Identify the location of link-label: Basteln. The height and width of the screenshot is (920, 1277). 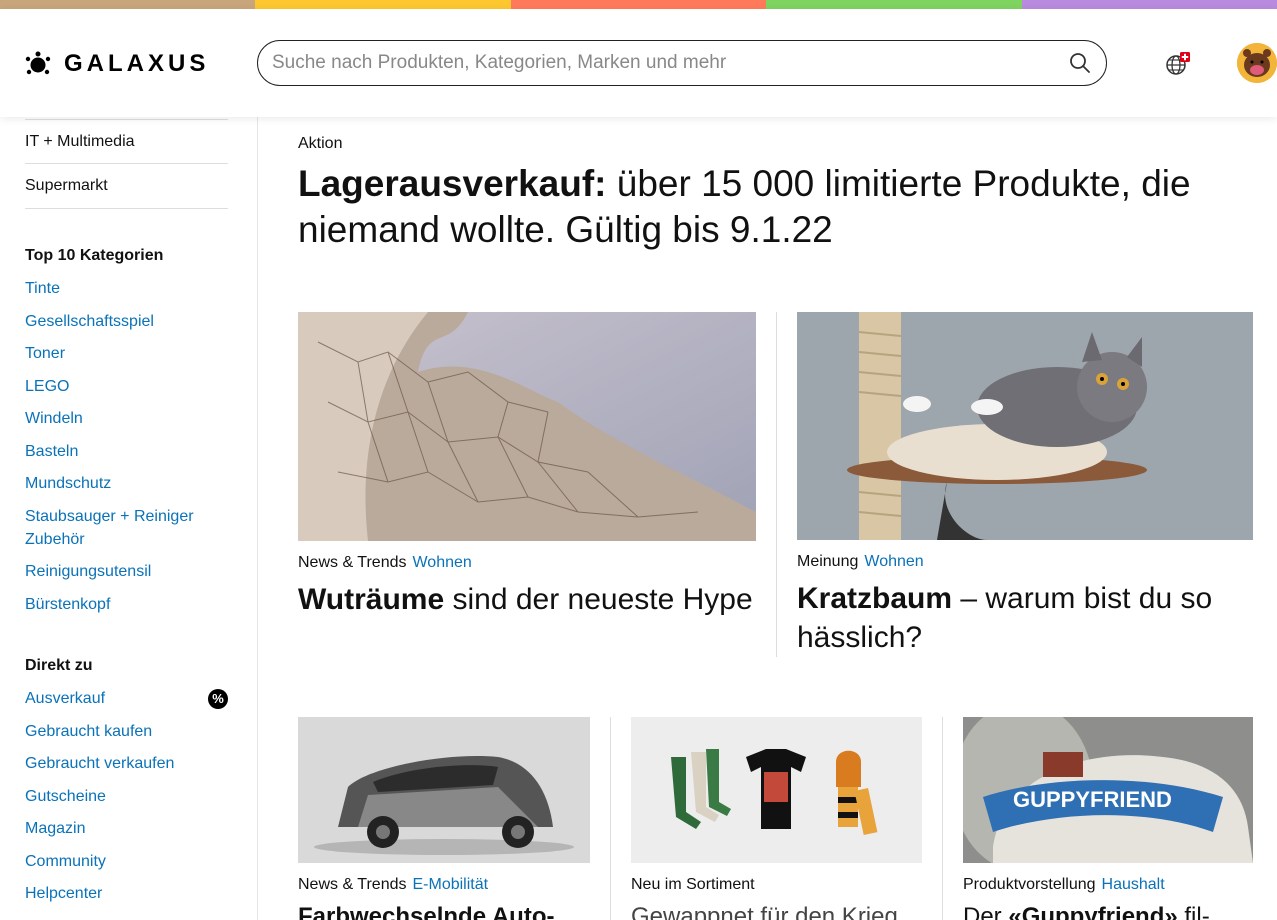
(52, 451).